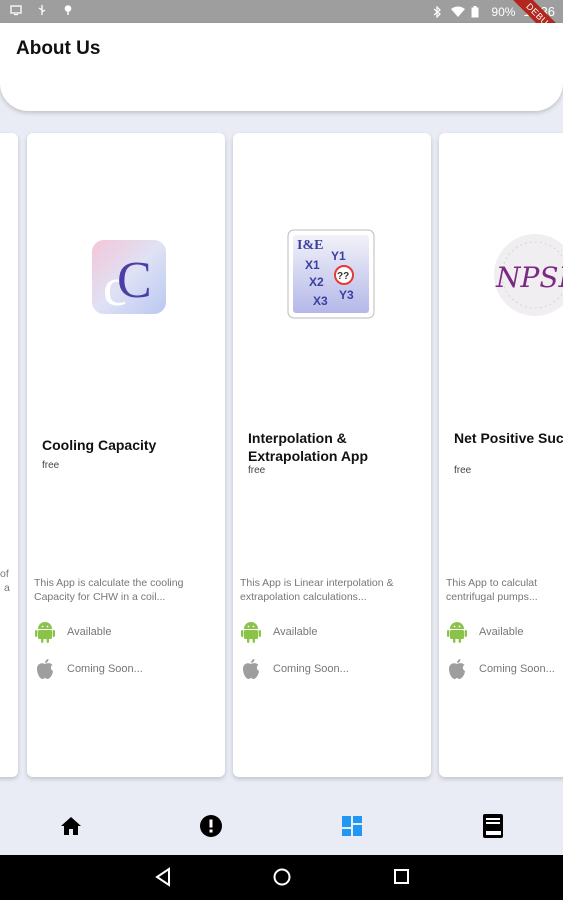 Image resolution: width=563 pixels, height=900 pixels. Describe the element at coordinates (281, 27) in the screenshot. I see `status-bar: 90% 11:36 DEBUG` at that location.